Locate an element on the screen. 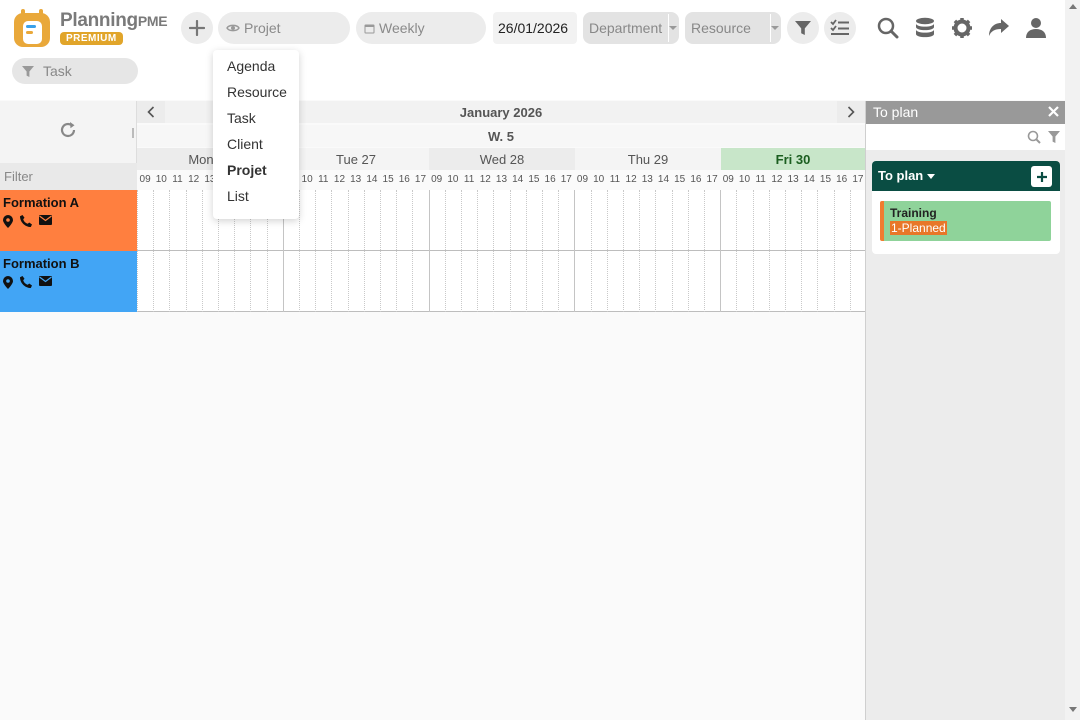 The height and width of the screenshot is (720, 1080). next-period-button is located at coordinates (851, 112).